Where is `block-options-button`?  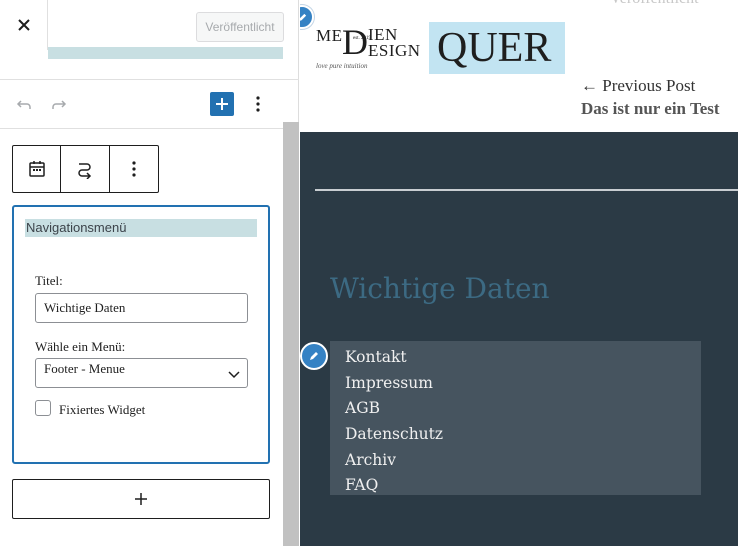
block-options-button is located at coordinates (134, 169).